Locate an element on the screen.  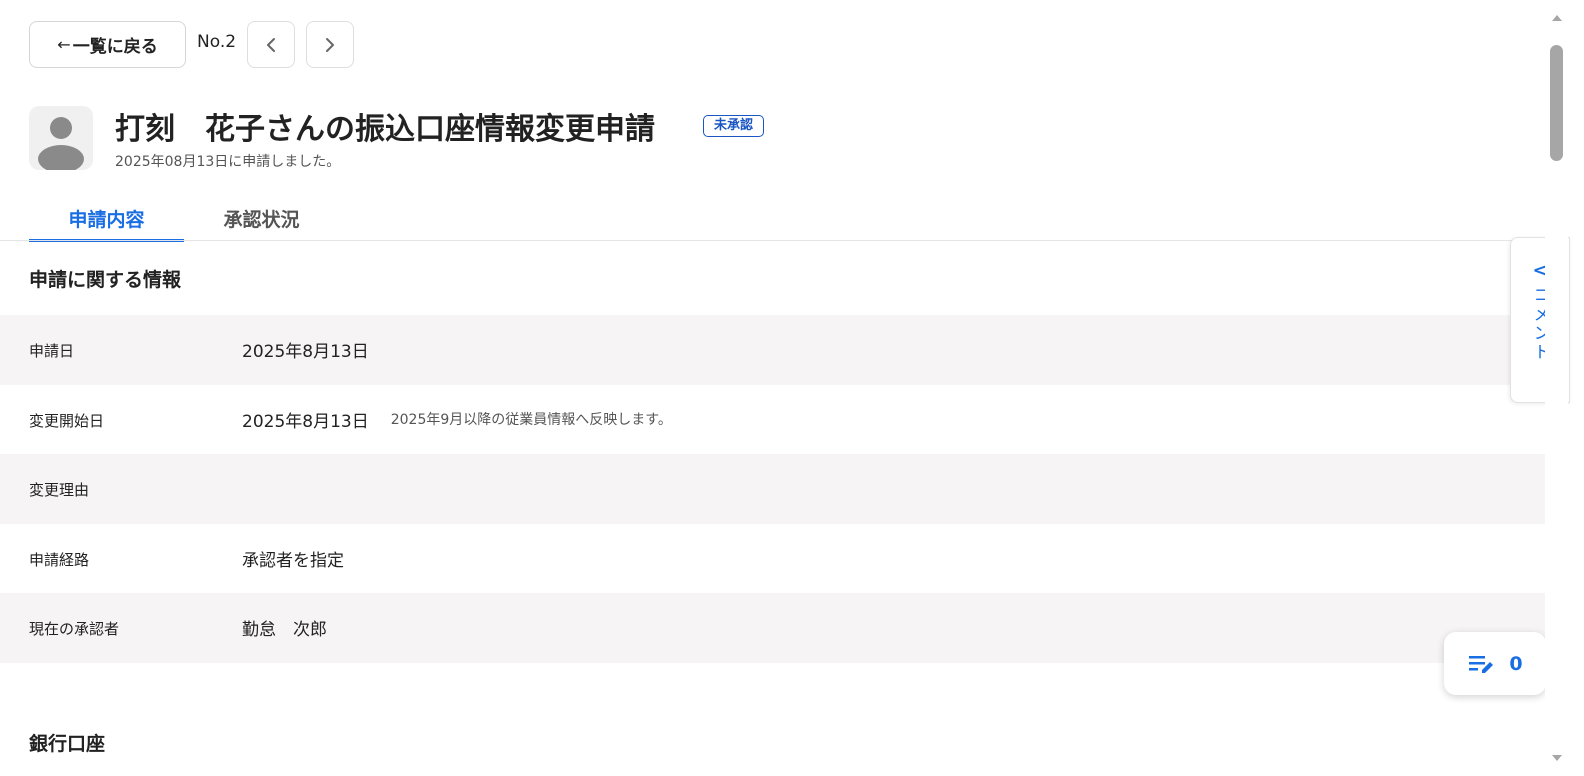
scrollbar-thumb is located at coordinates (1556, 103).